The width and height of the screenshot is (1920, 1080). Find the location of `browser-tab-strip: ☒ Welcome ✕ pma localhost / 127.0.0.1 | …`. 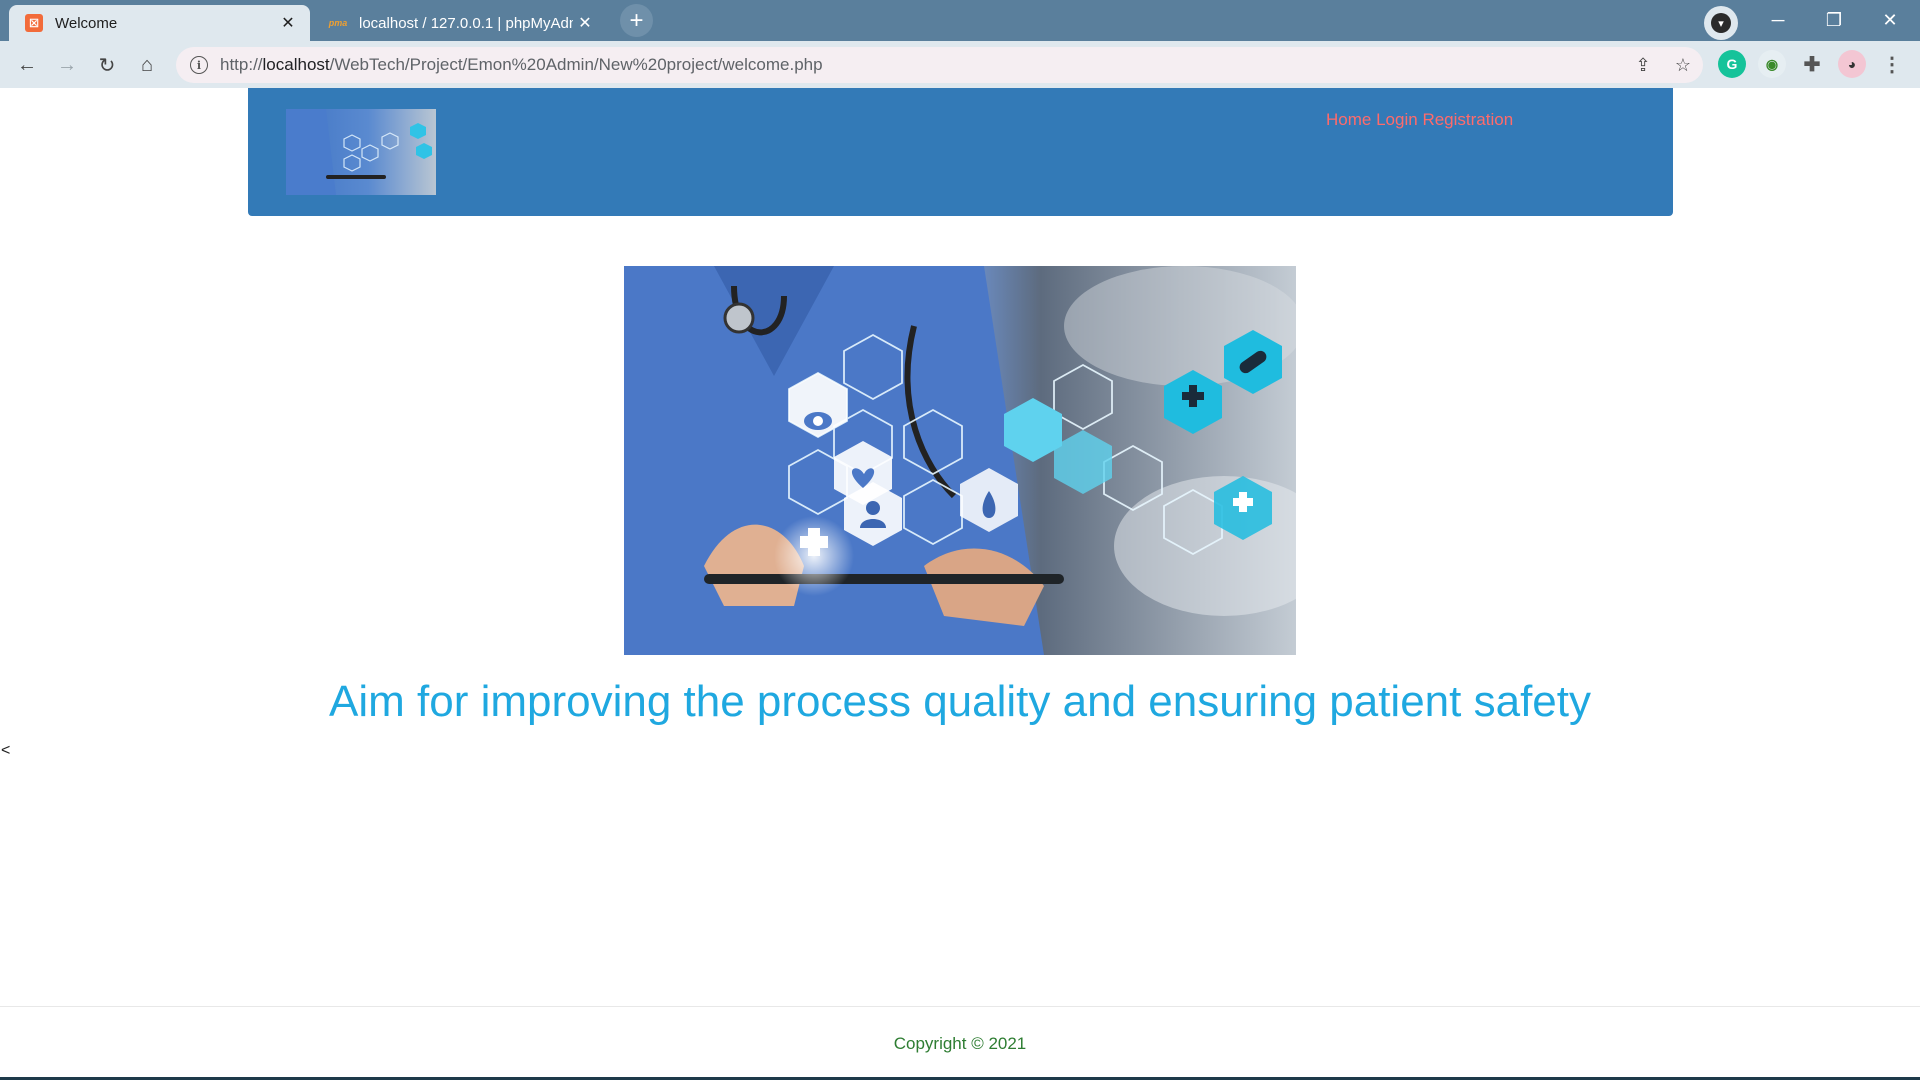

browser-tab-strip: ☒ Welcome ✕ pma localhost / 127.0.0.1 | … is located at coordinates (960, 20).